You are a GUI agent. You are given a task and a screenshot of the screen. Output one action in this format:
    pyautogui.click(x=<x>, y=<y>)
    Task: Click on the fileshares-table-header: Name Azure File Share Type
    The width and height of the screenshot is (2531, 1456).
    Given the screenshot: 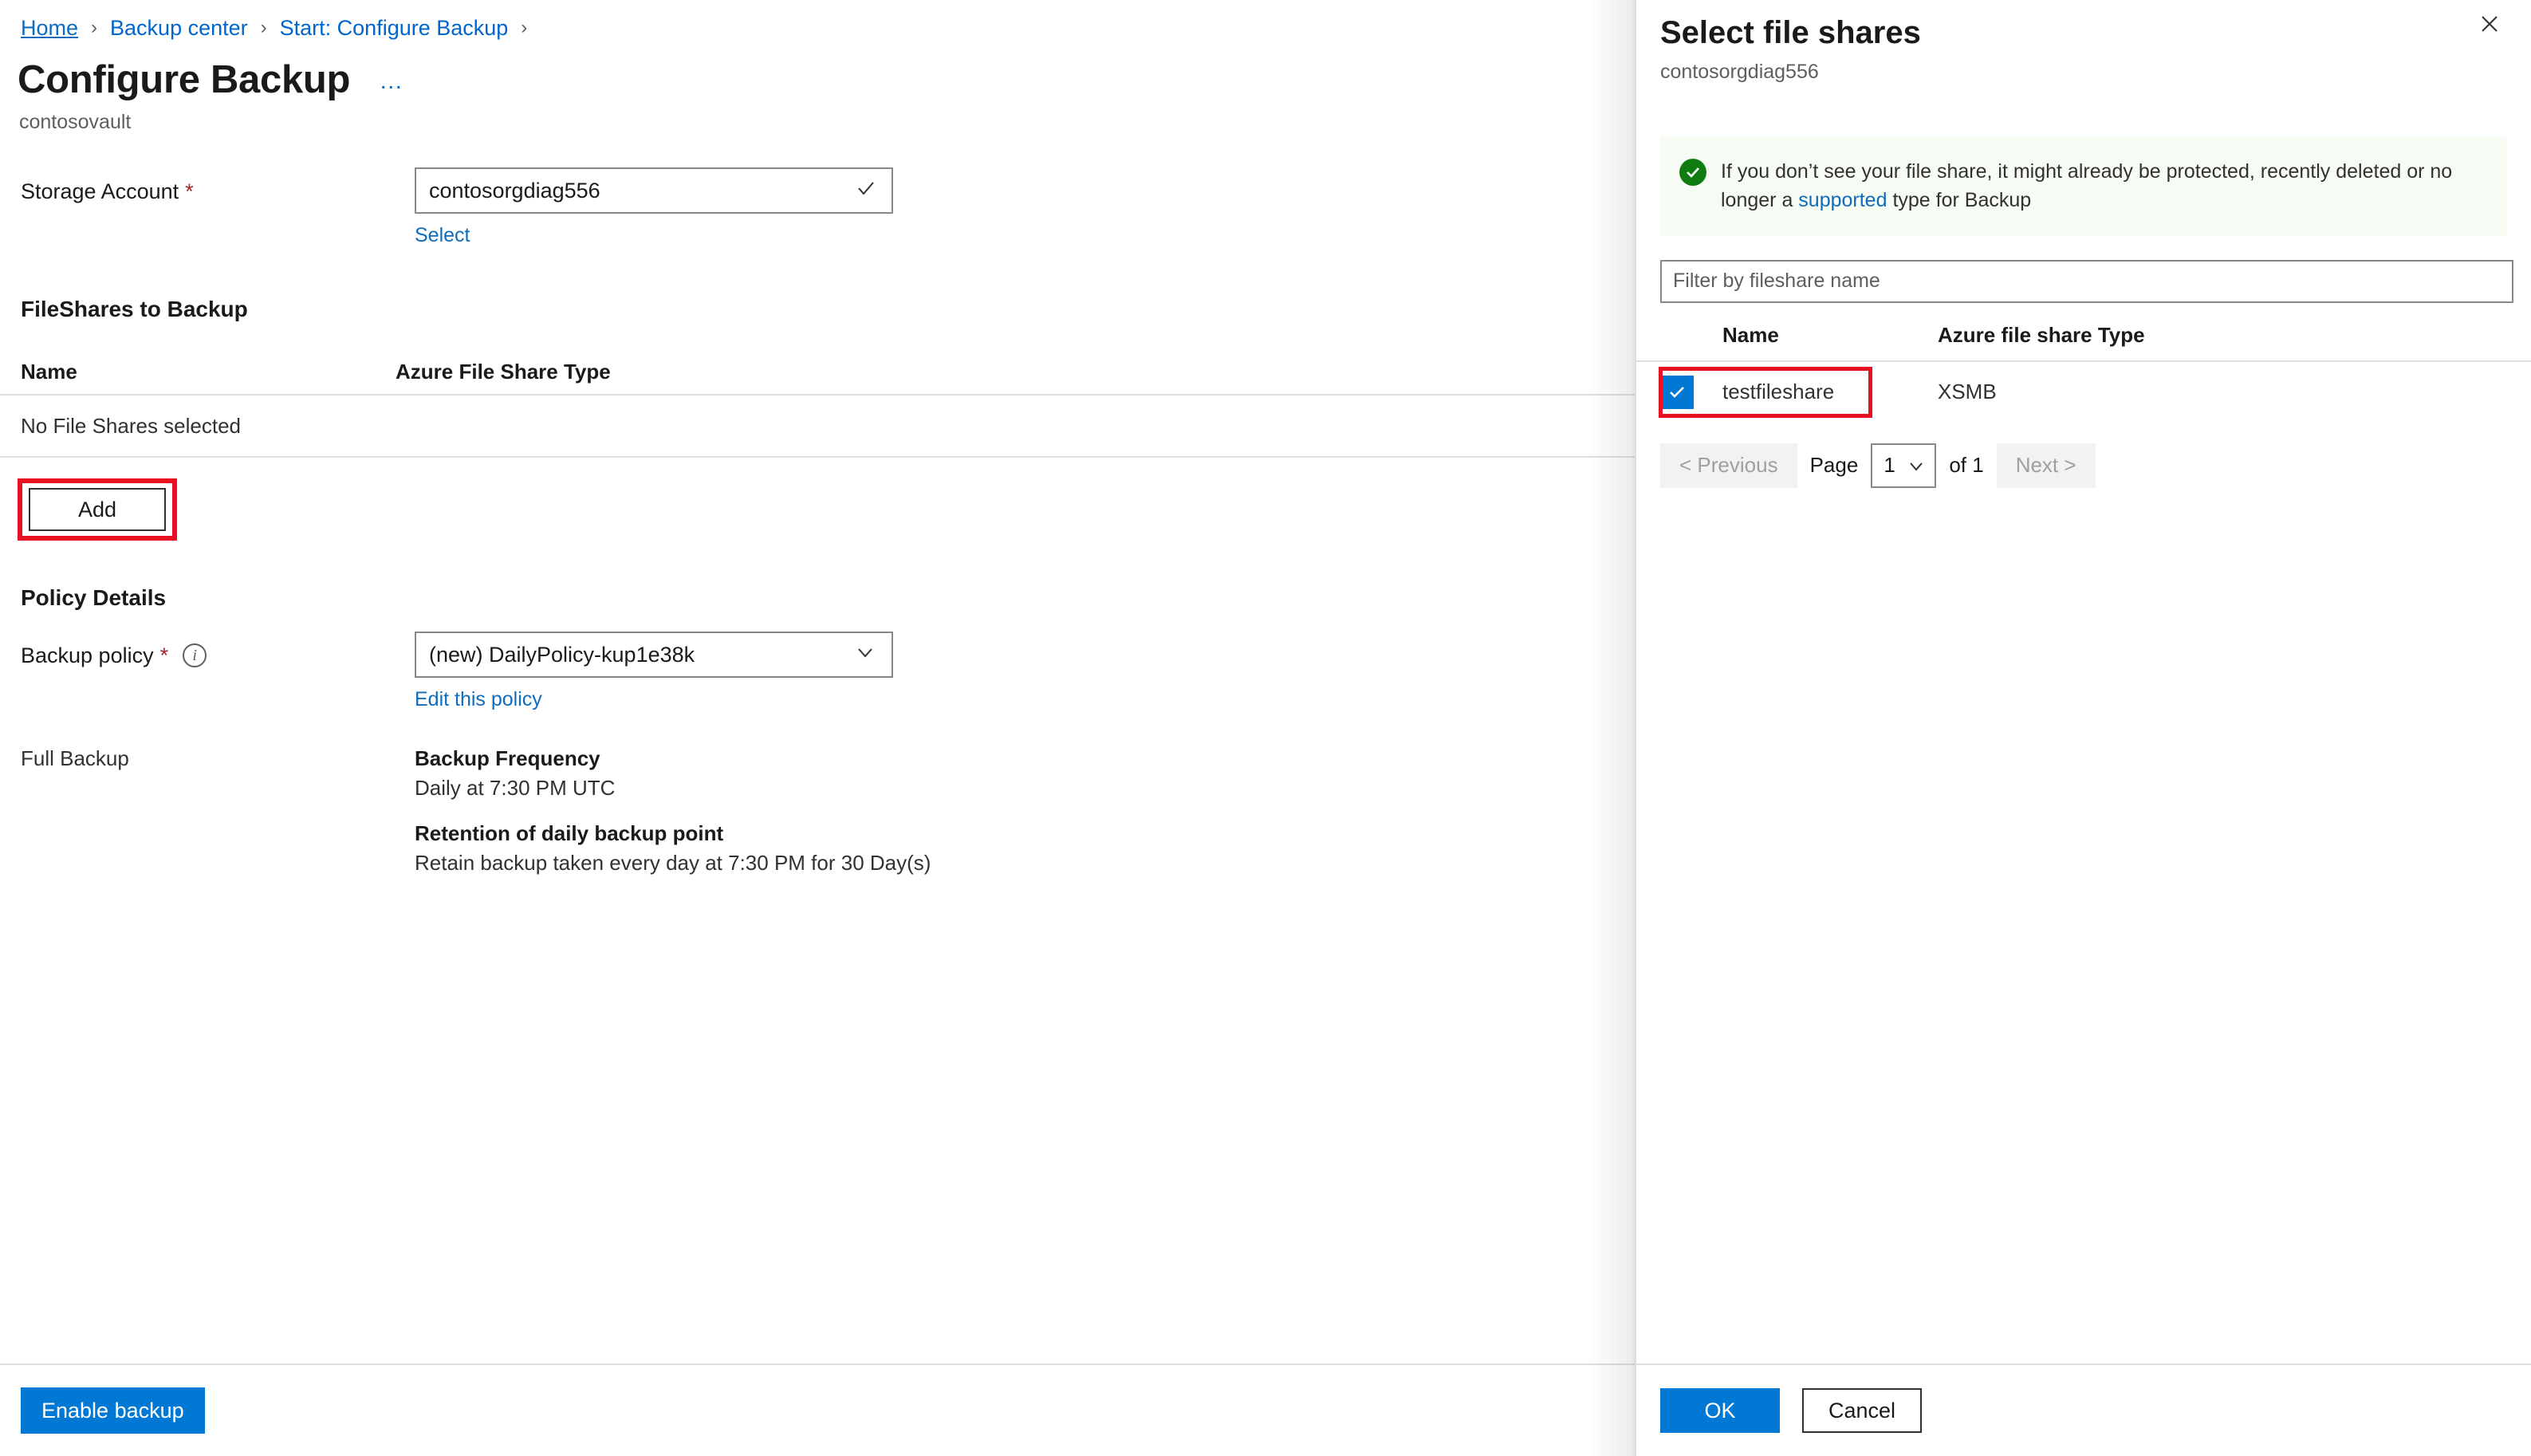 What is the action you would take?
    pyautogui.click(x=817, y=371)
    